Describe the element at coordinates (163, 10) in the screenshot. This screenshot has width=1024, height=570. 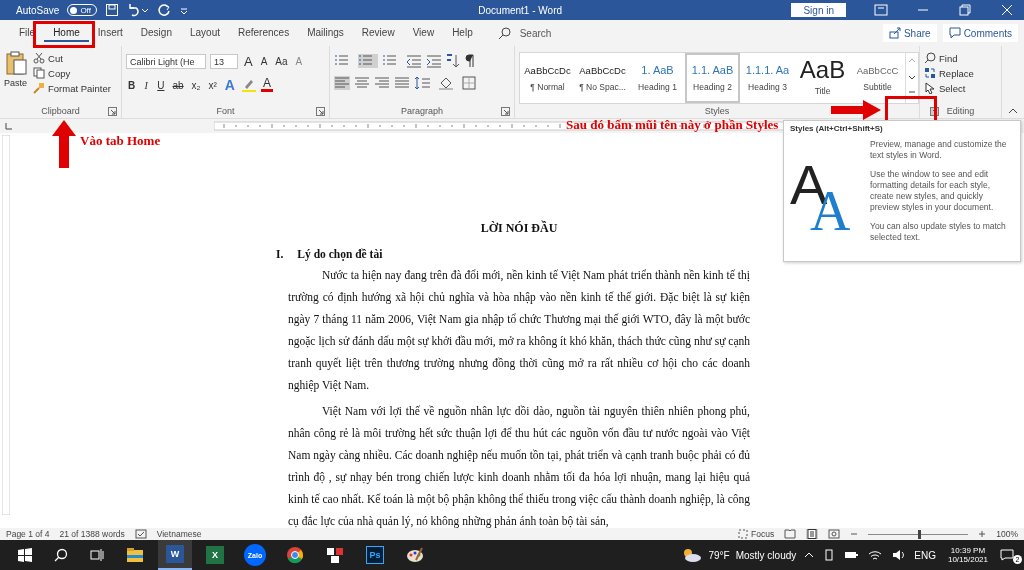
I see `redo-icon` at that location.